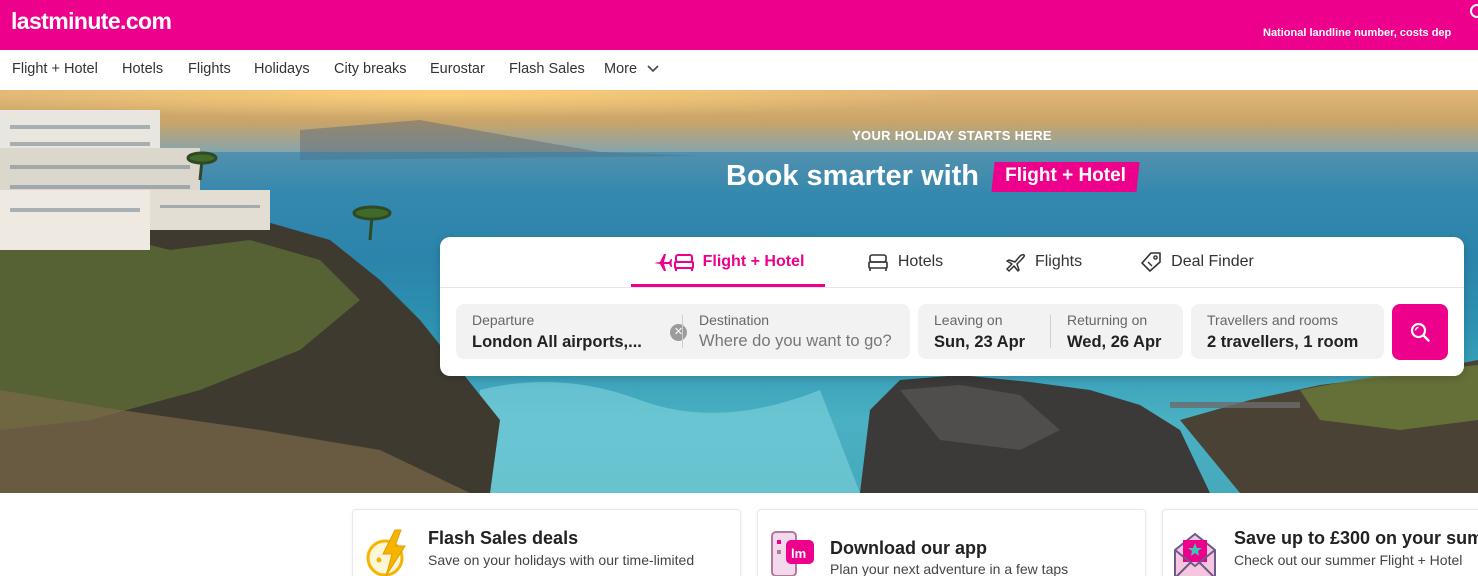 Image resolution: width=1478 pixels, height=576 pixels. I want to click on nav-item-more: More, so click(620, 69).